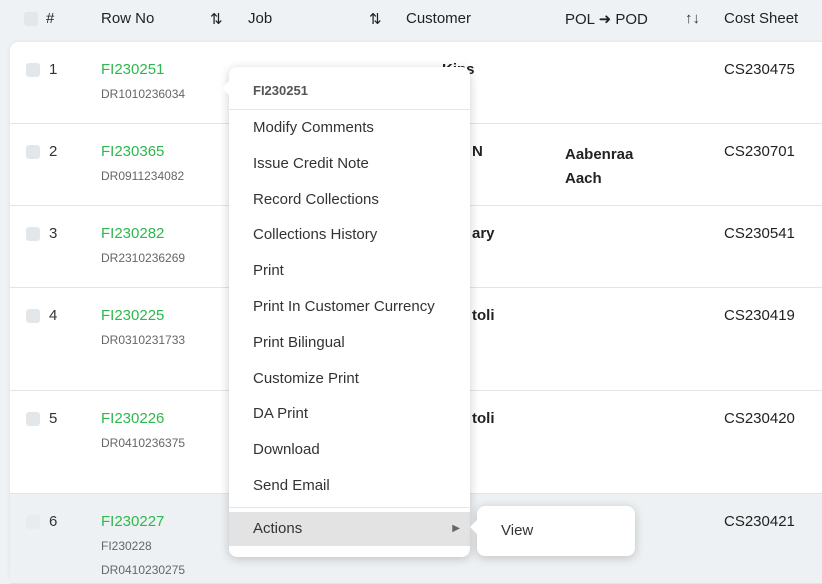  Describe the element at coordinates (143, 340) in the screenshot. I see `row-sub-ref: DR0310231733` at that location.